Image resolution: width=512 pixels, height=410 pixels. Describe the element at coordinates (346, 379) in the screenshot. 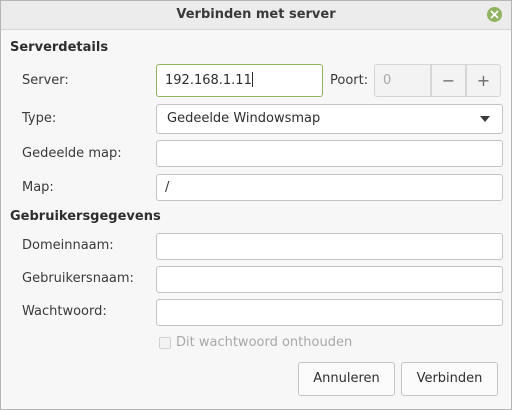

I see `cancel-button: Annuleren` at that location.